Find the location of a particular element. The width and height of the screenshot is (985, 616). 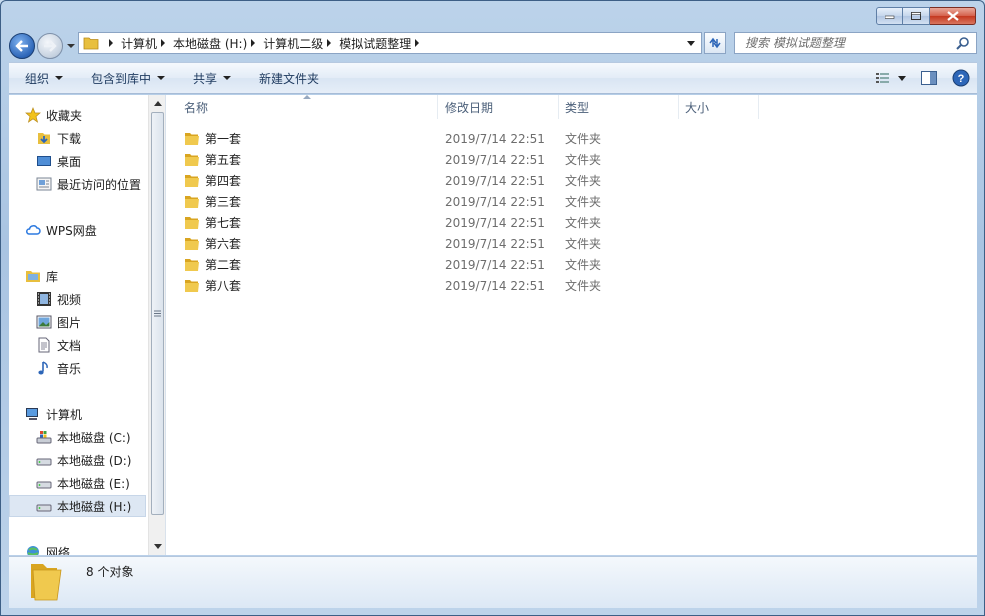

breadcrumb-current: 模拟试题整理 is located at coordinates (375, 43).